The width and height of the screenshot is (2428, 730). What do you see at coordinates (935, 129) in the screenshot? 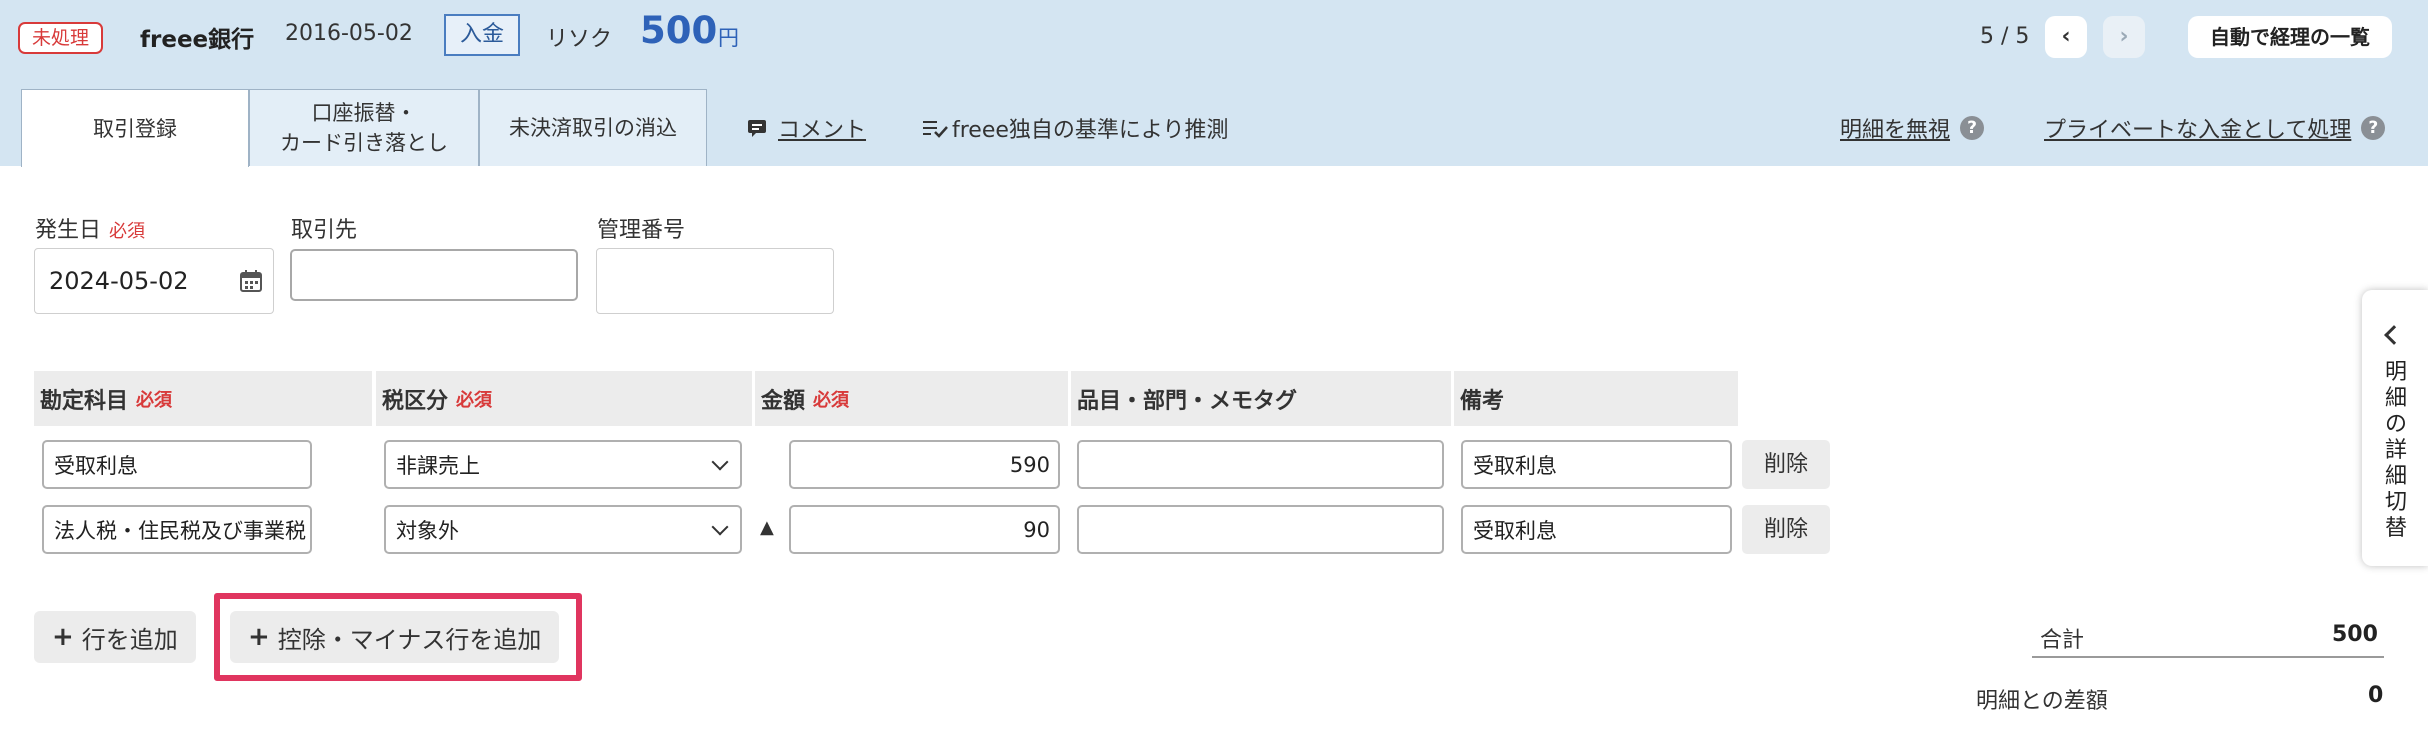
I see `checklist-icon` at bounding box center [935, 129].